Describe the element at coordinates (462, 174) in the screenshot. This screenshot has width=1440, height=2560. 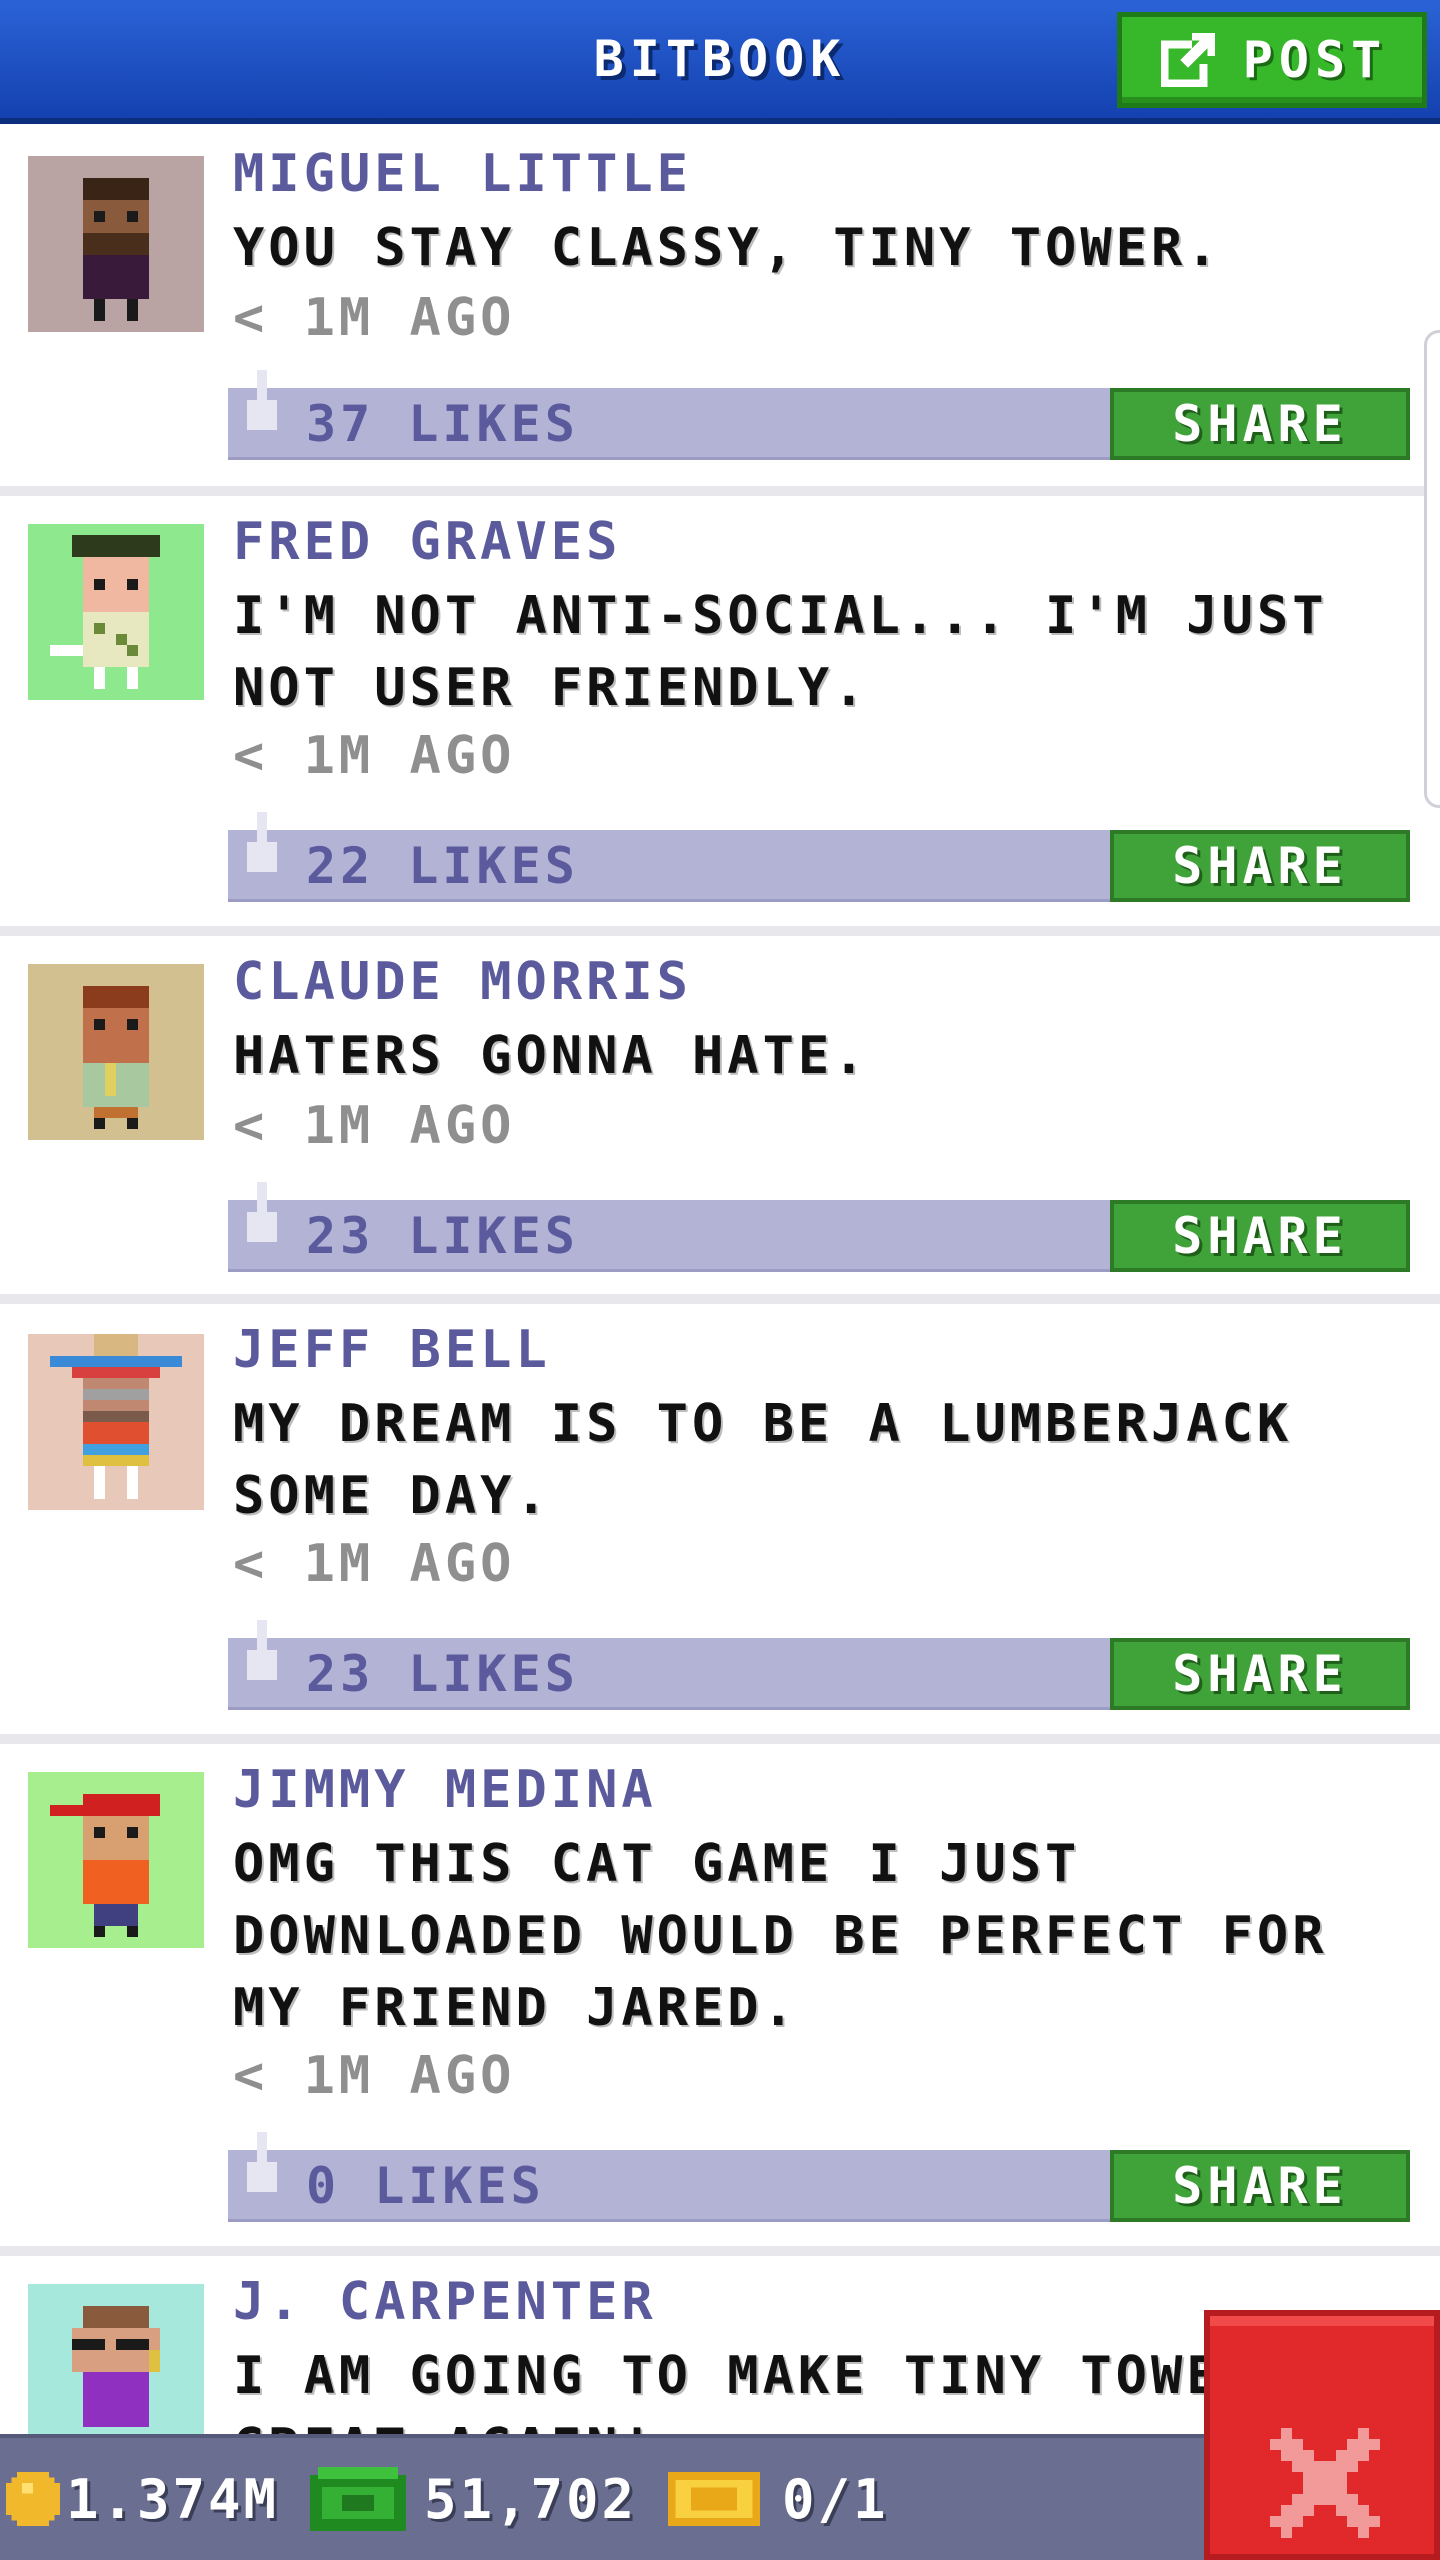
I see `post-author: MIGUEL LITTLE` at that location.